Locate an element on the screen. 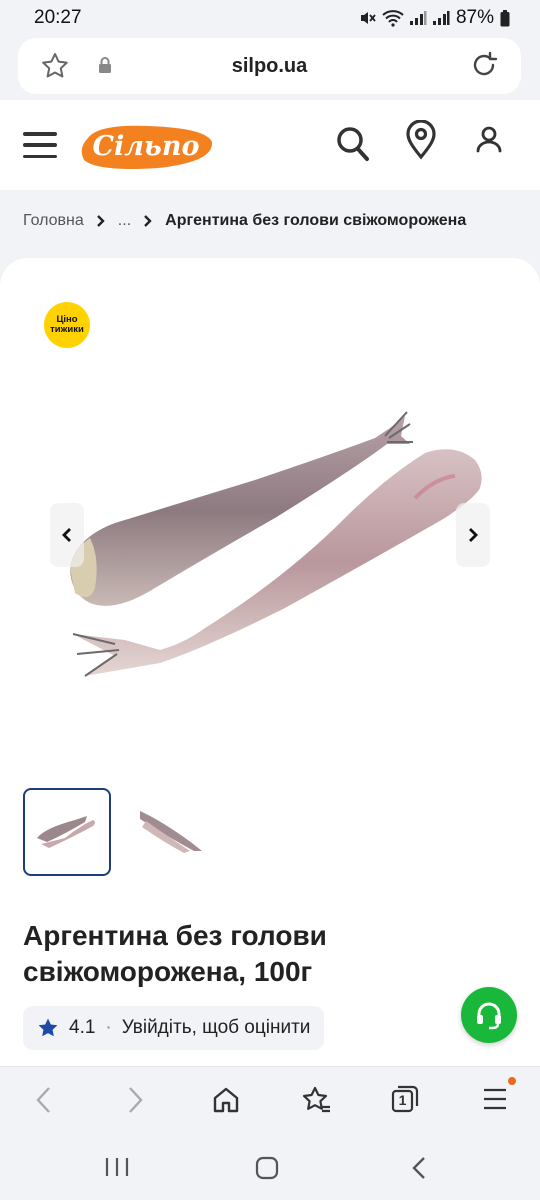 Image resolution: width=540 pixels, height=1200 pixels. battery-icon is located at coordinates (505, 17).